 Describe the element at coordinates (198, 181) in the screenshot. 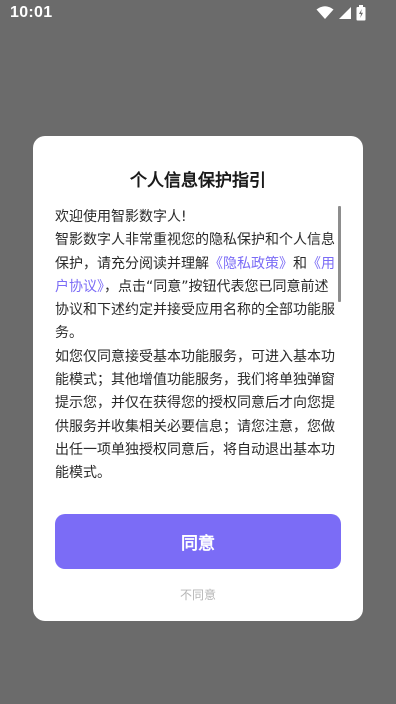

I see `dialog-title: 个人信息保护指引` at that location.